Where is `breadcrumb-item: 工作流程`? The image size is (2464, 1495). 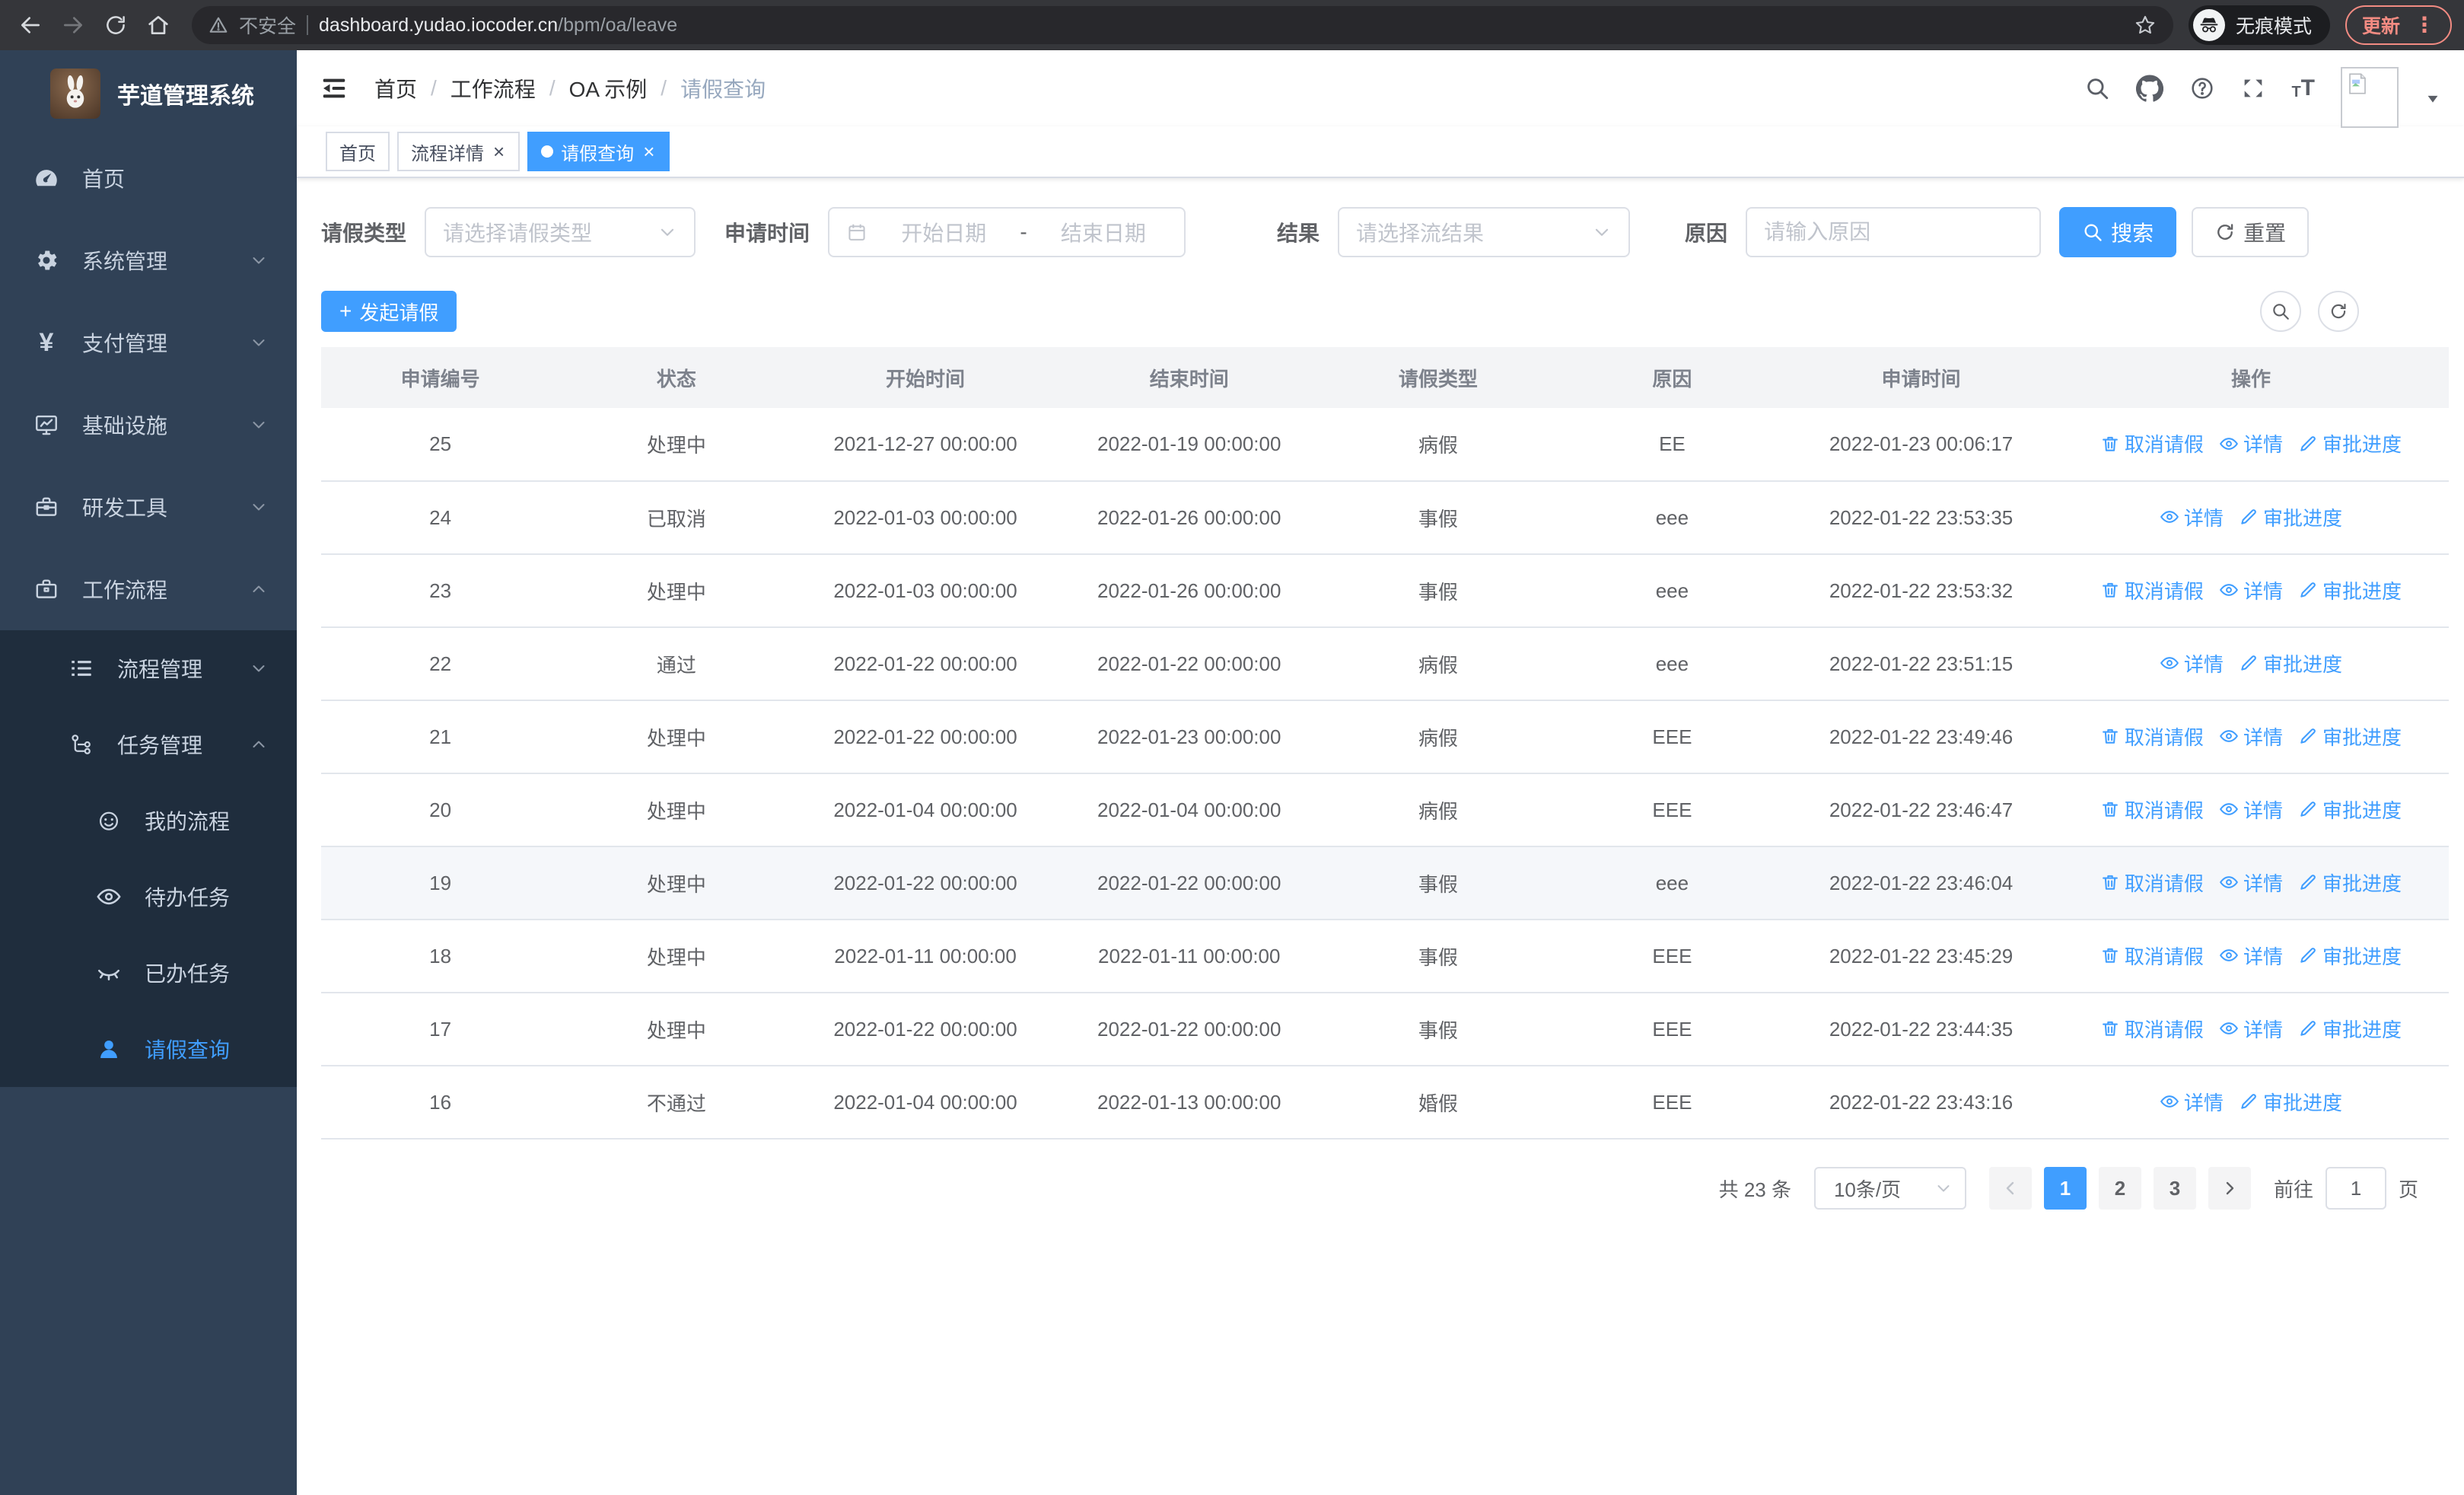
breadcrumb-item: 工作流程 is located at coordinates (493, 89).